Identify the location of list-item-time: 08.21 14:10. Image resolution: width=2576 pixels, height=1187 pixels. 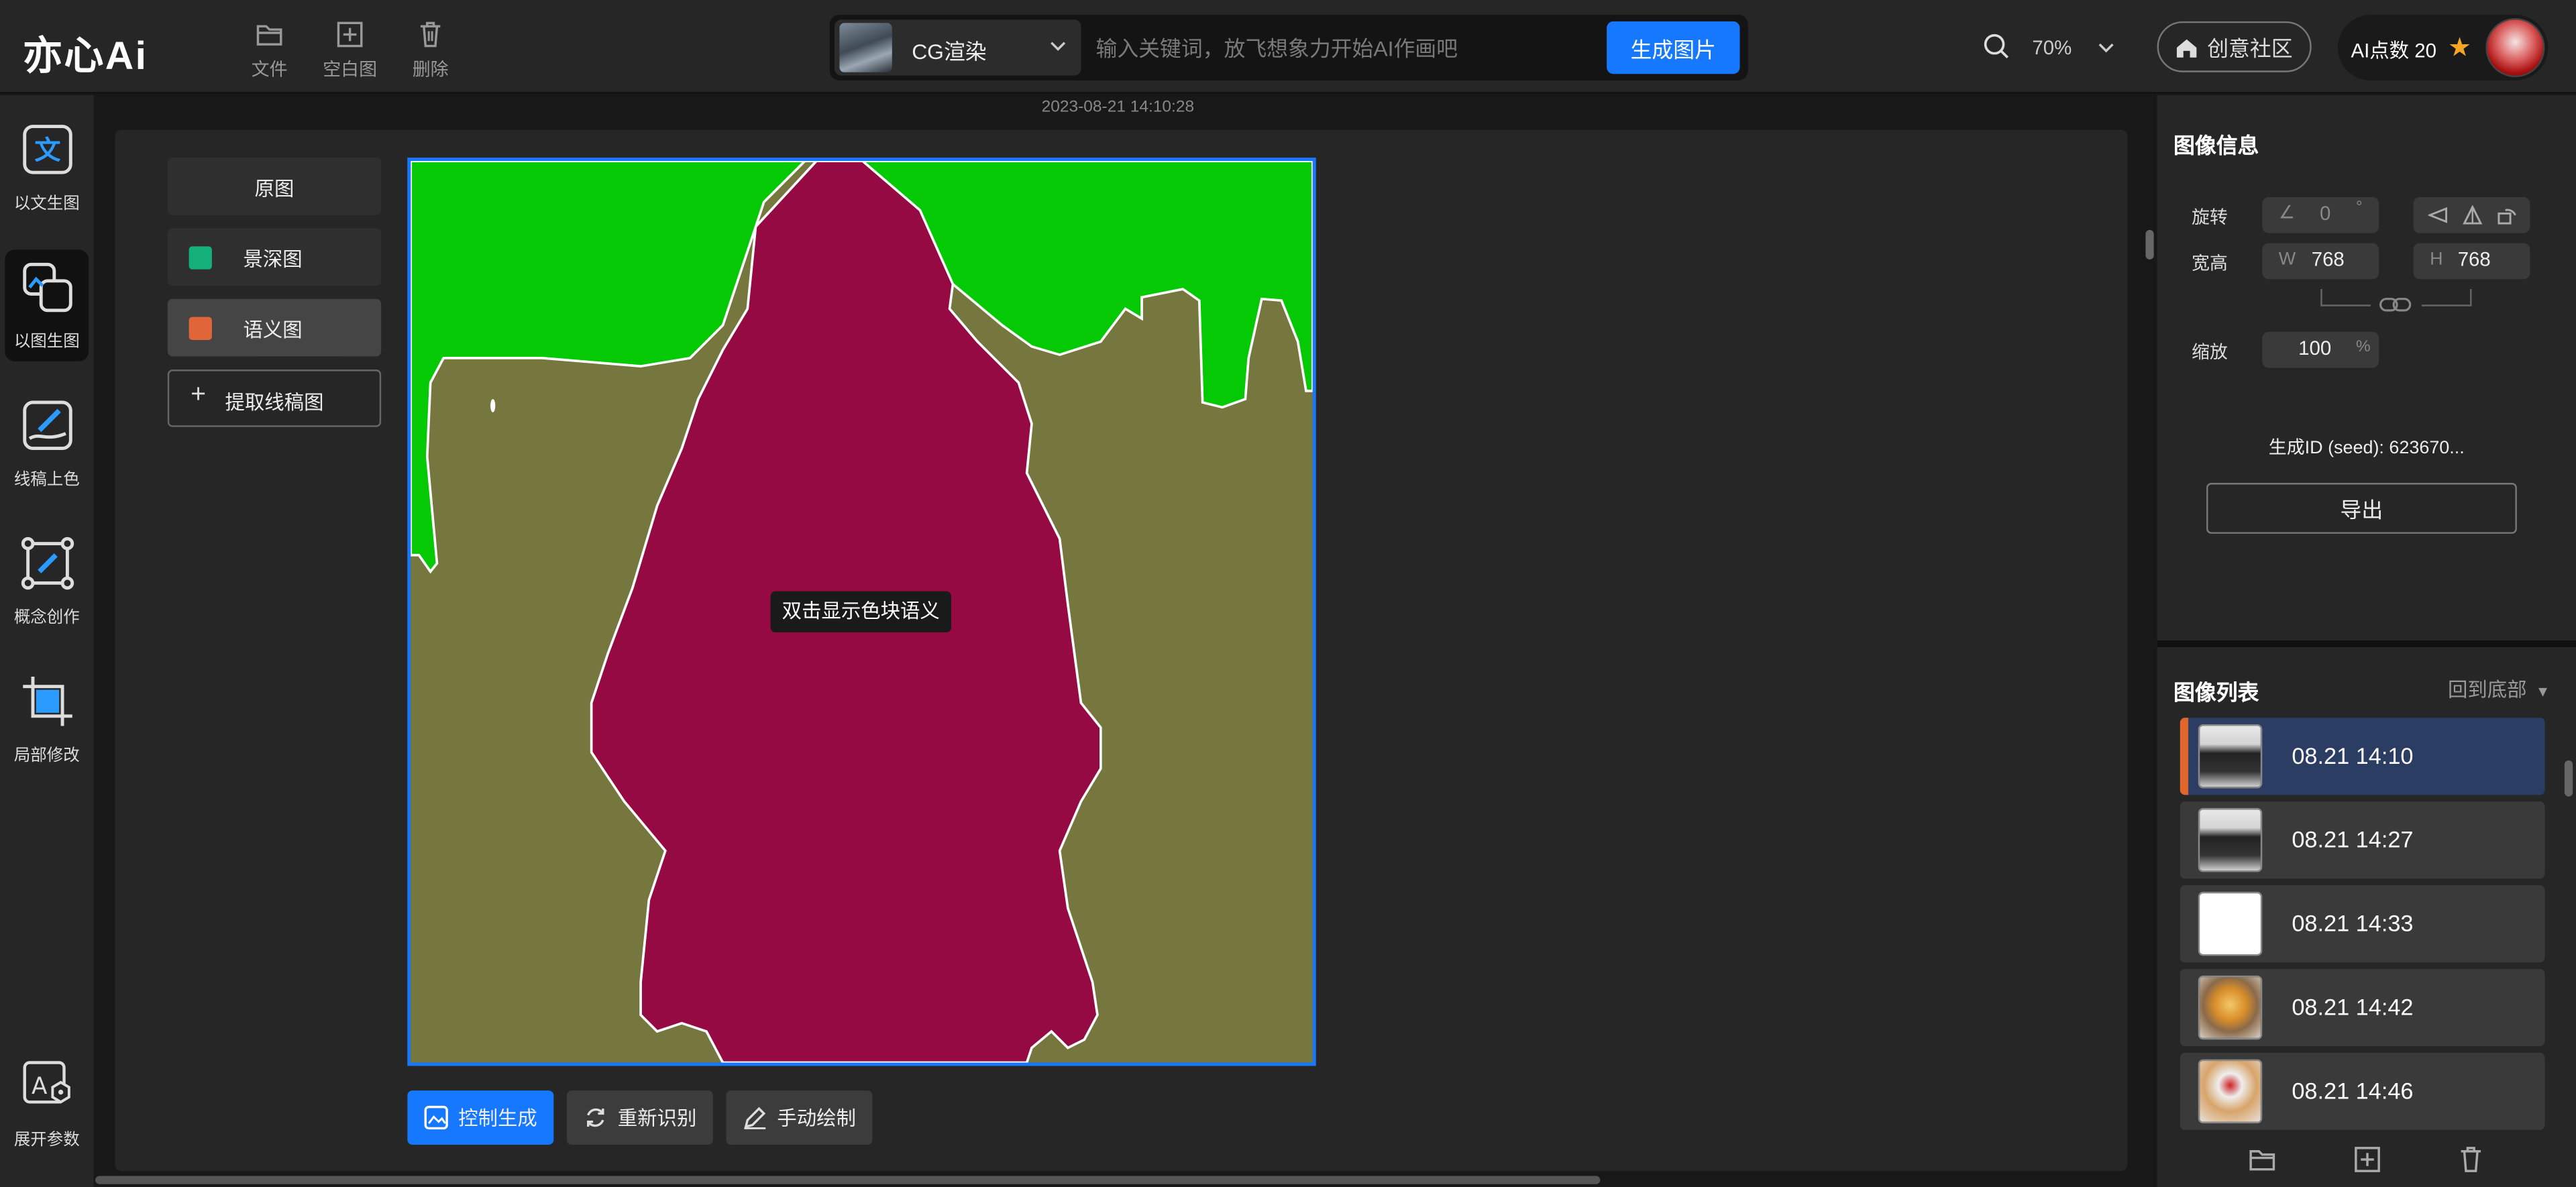
(2353, 756).